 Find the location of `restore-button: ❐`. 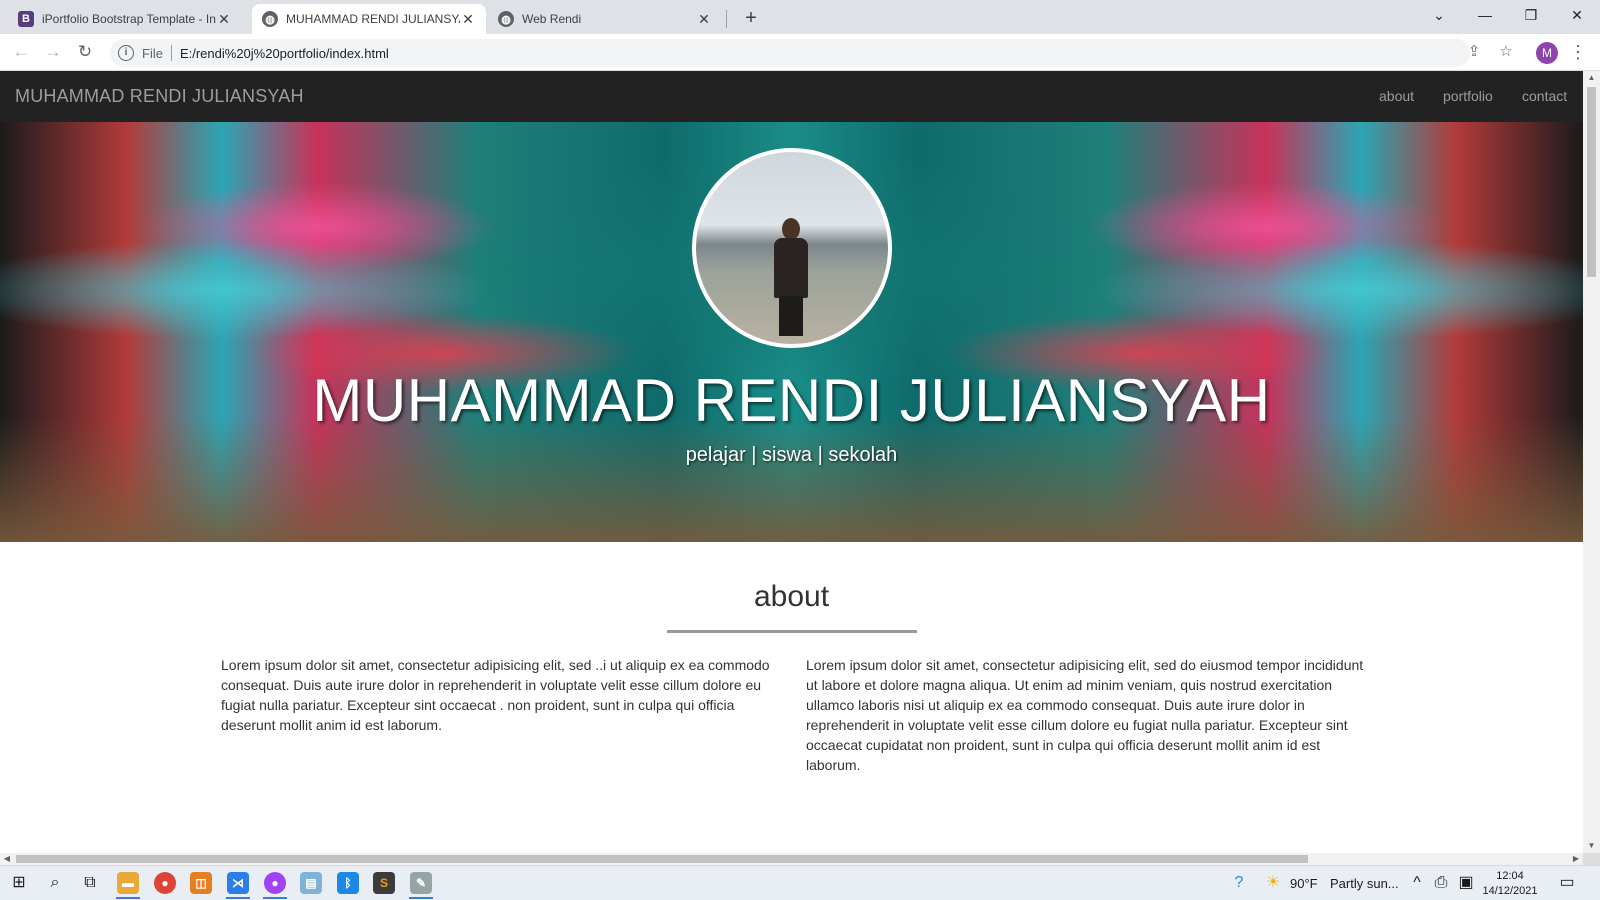

restore-button: ❐ is located at coordinates (1531, 16).